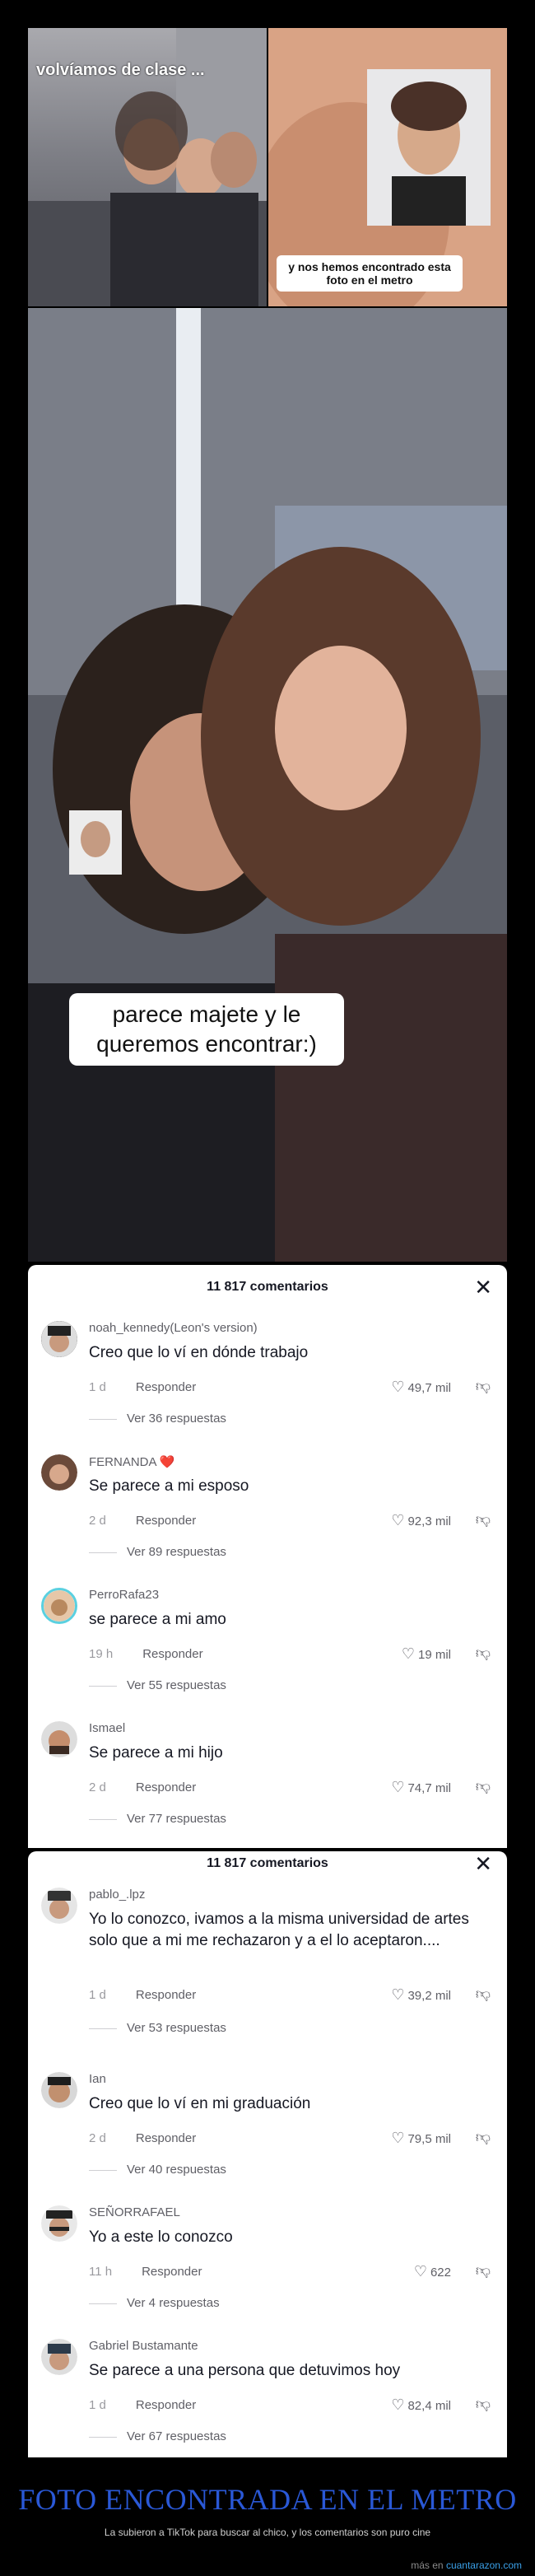  I want to click on comment-username: Ismael, so click(107, 1728).